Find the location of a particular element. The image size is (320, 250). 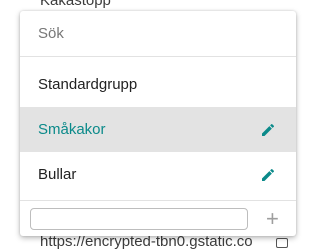

menu-item-label: Småkakor is located at coordinates (72, 129).